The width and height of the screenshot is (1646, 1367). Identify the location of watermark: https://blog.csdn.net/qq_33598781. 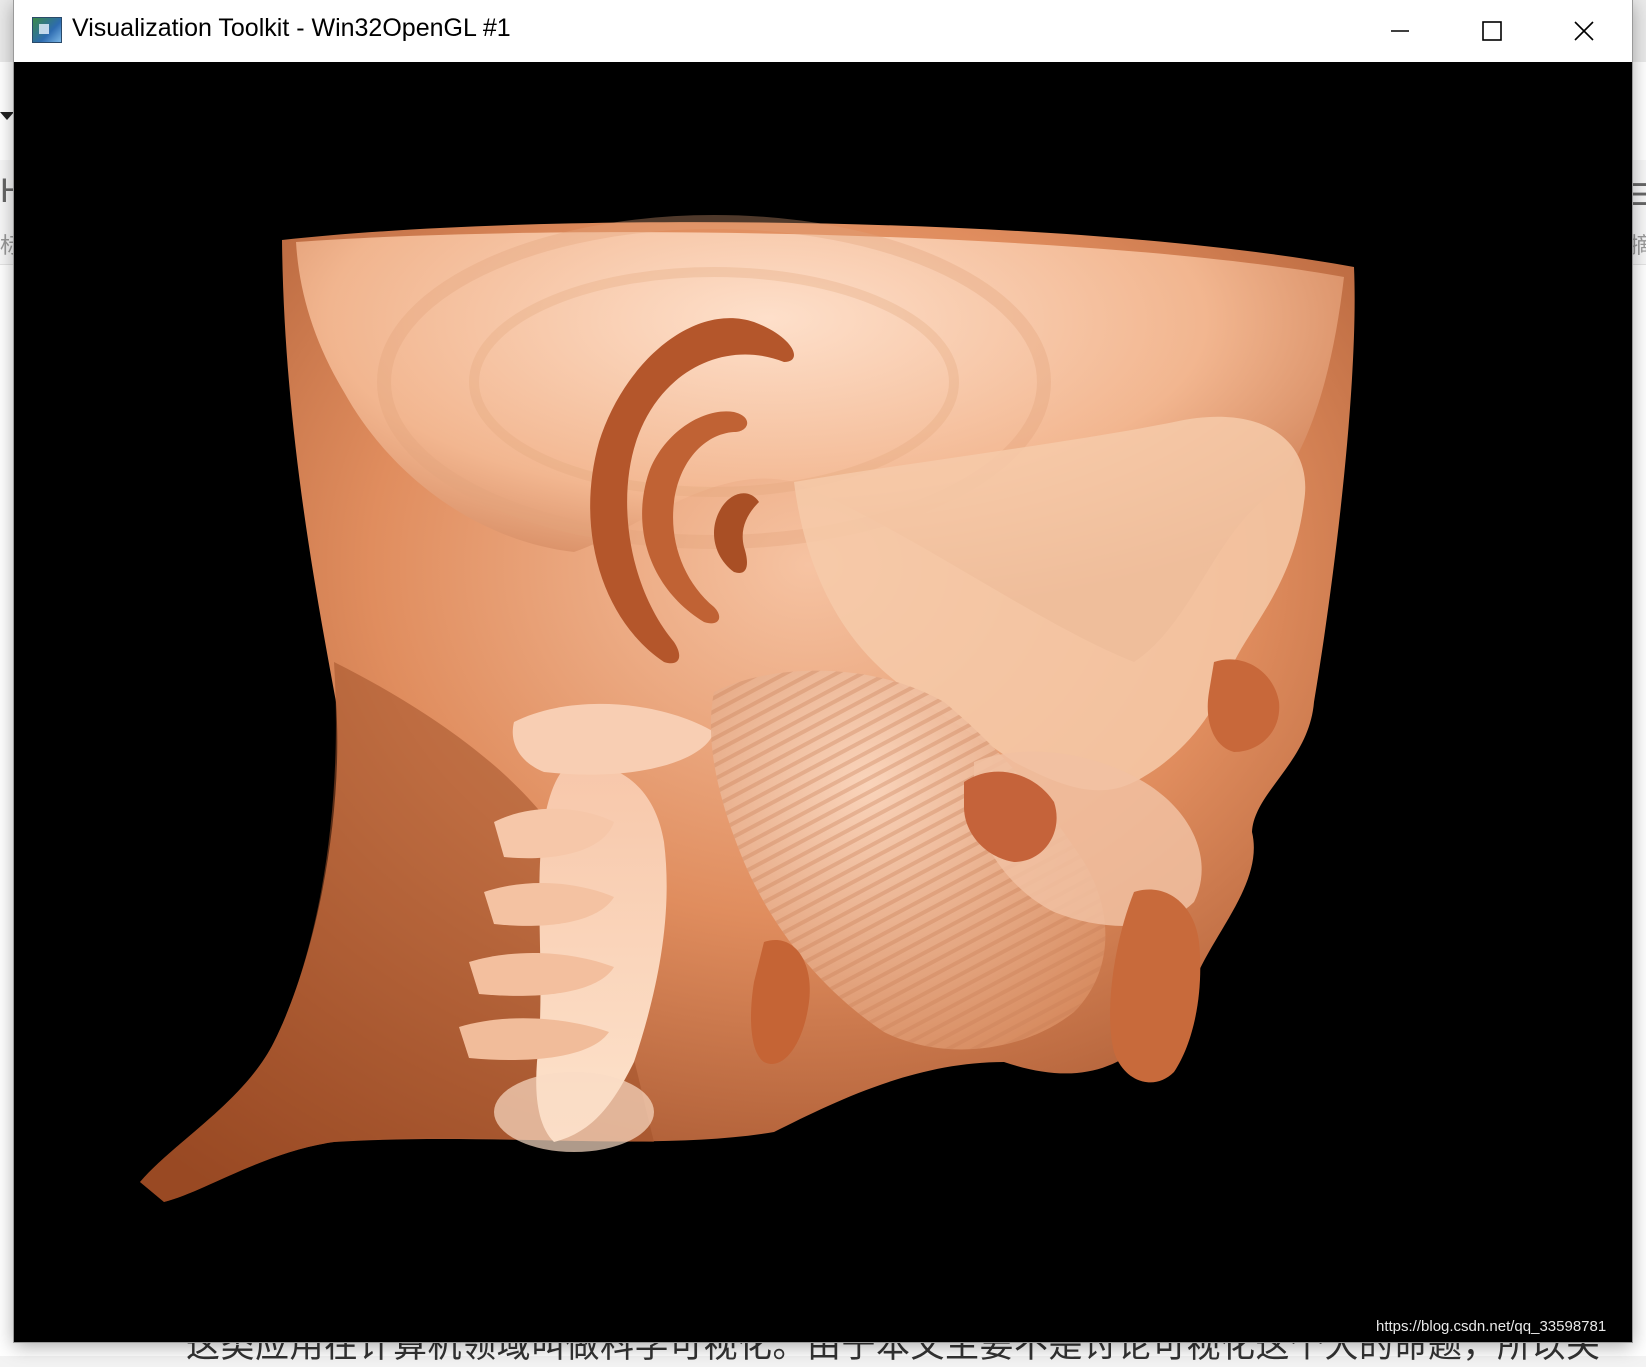
(1491, 1326).